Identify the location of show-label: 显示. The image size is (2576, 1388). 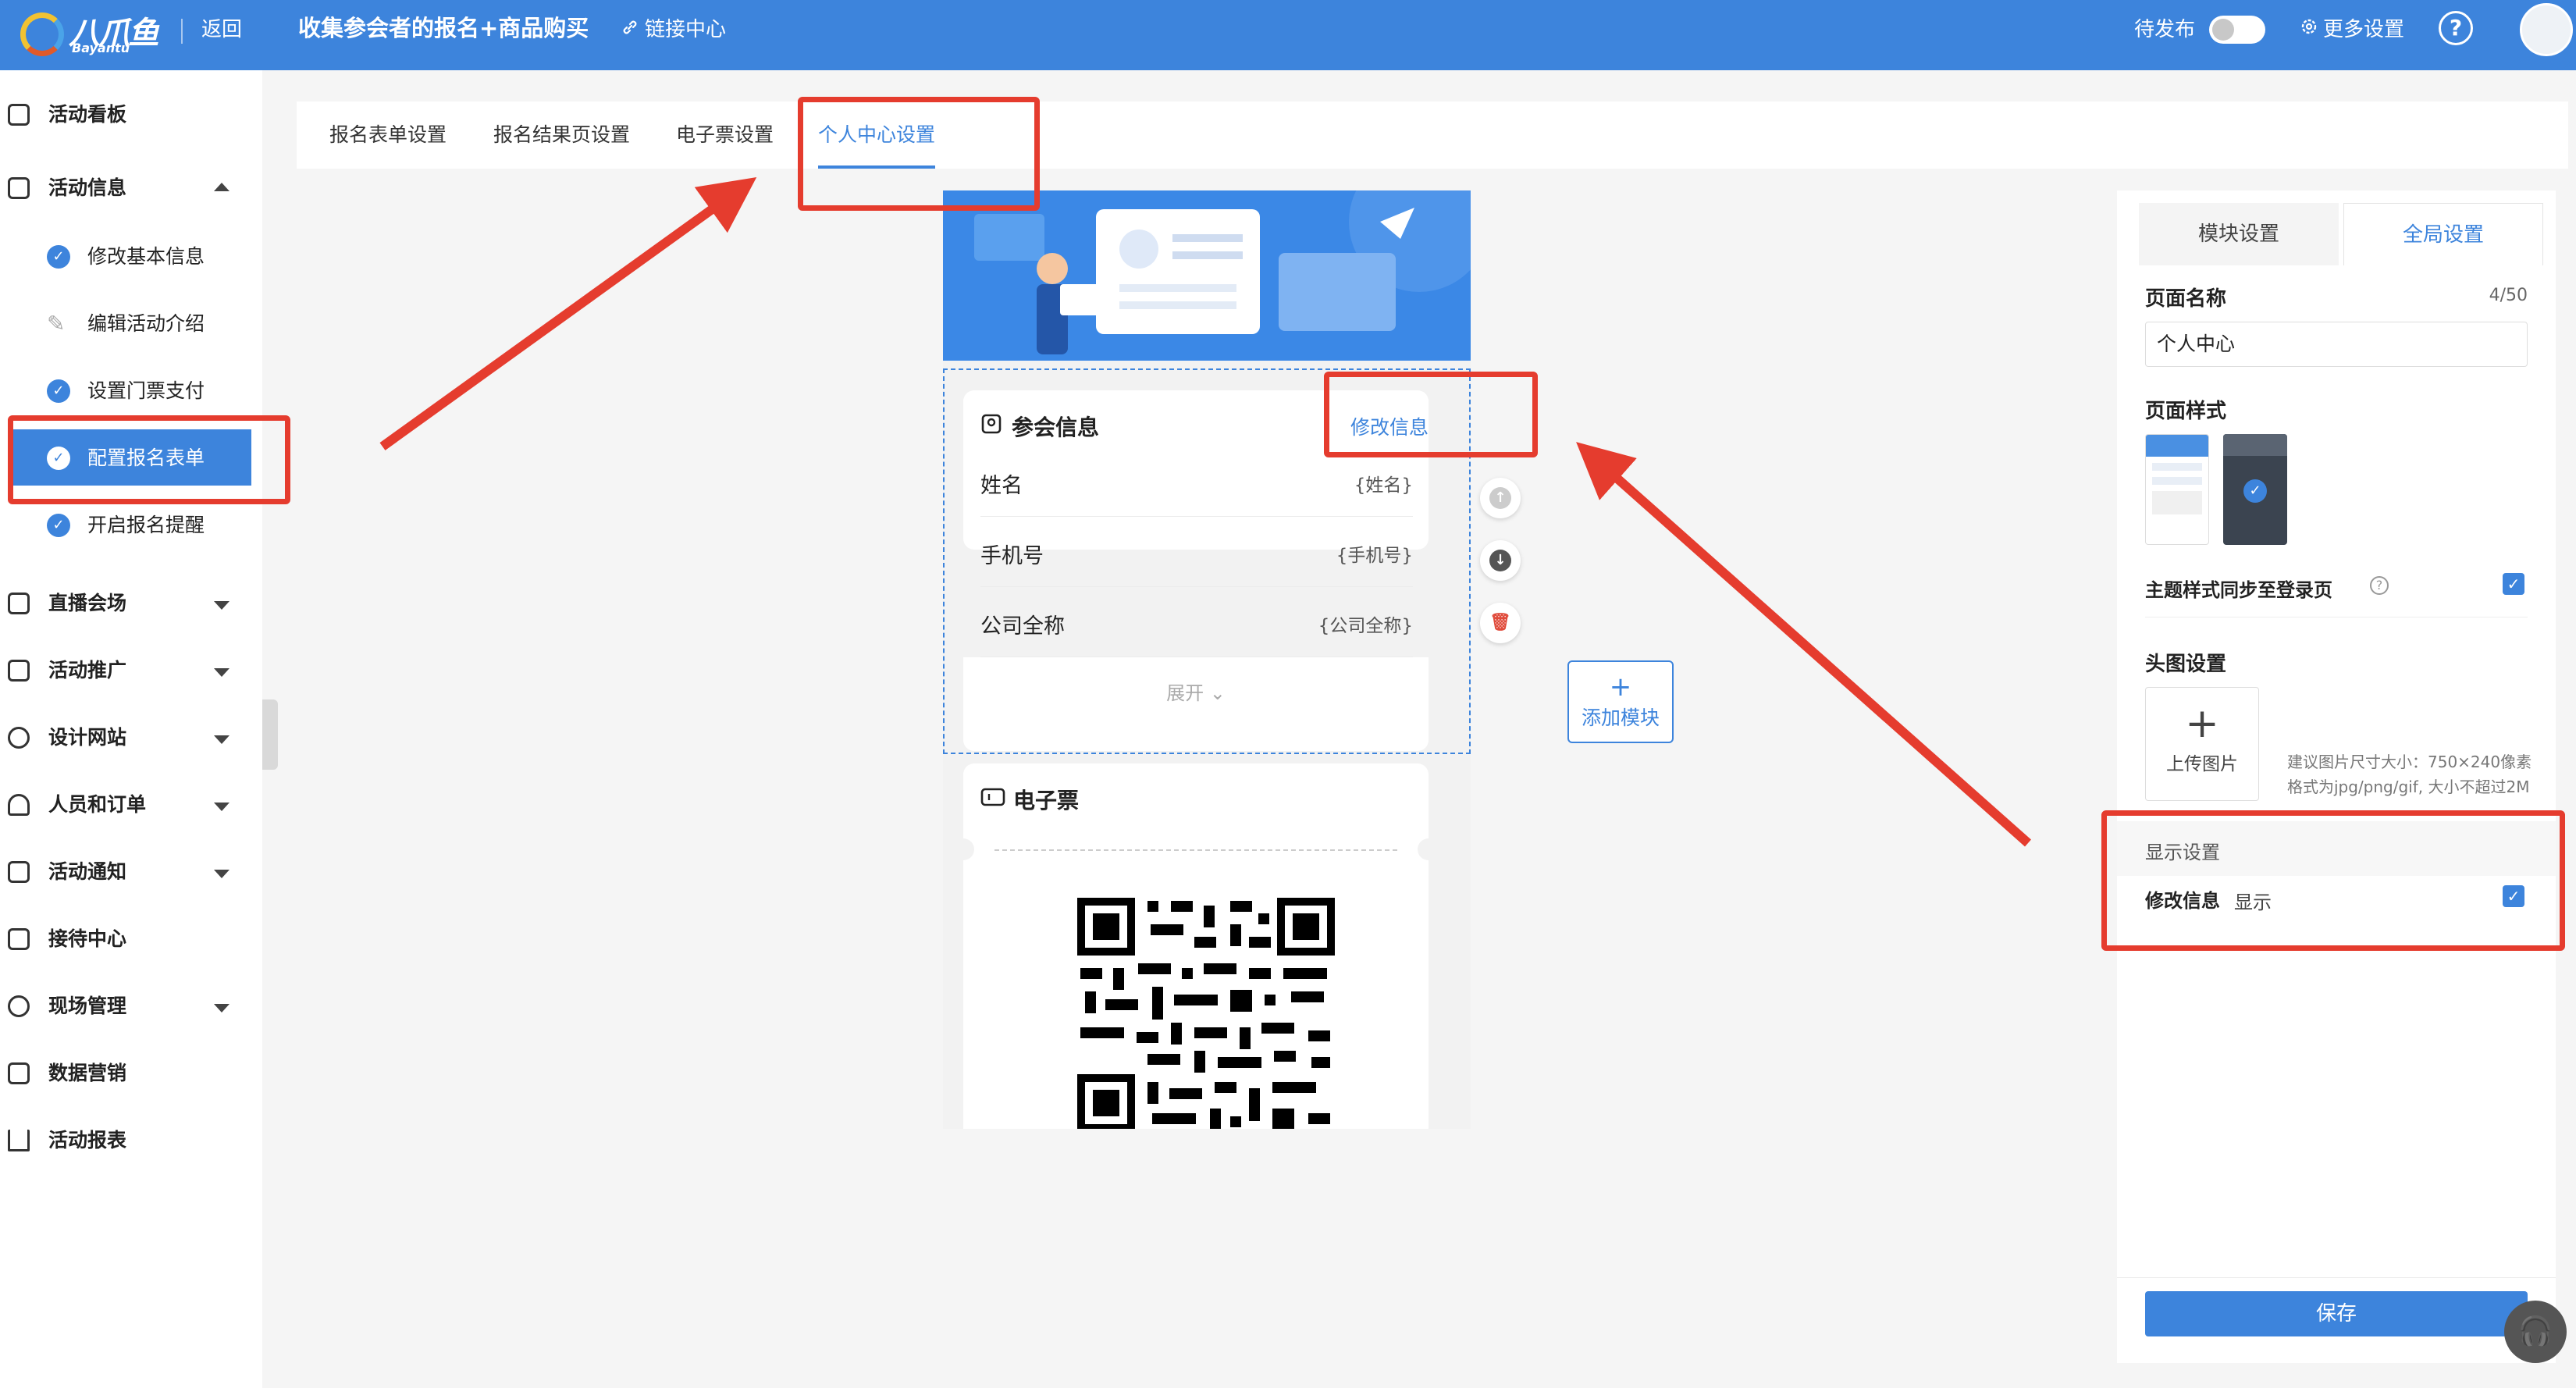
(2253, 902).